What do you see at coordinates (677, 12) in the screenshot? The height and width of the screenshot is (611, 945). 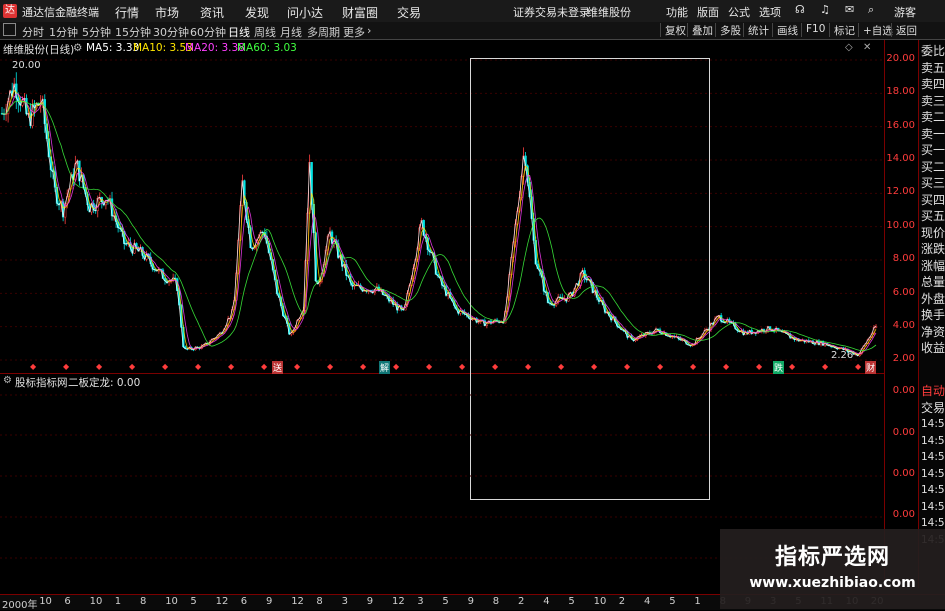 I see `menu-function: 功能` at bounding box center [677, 12].